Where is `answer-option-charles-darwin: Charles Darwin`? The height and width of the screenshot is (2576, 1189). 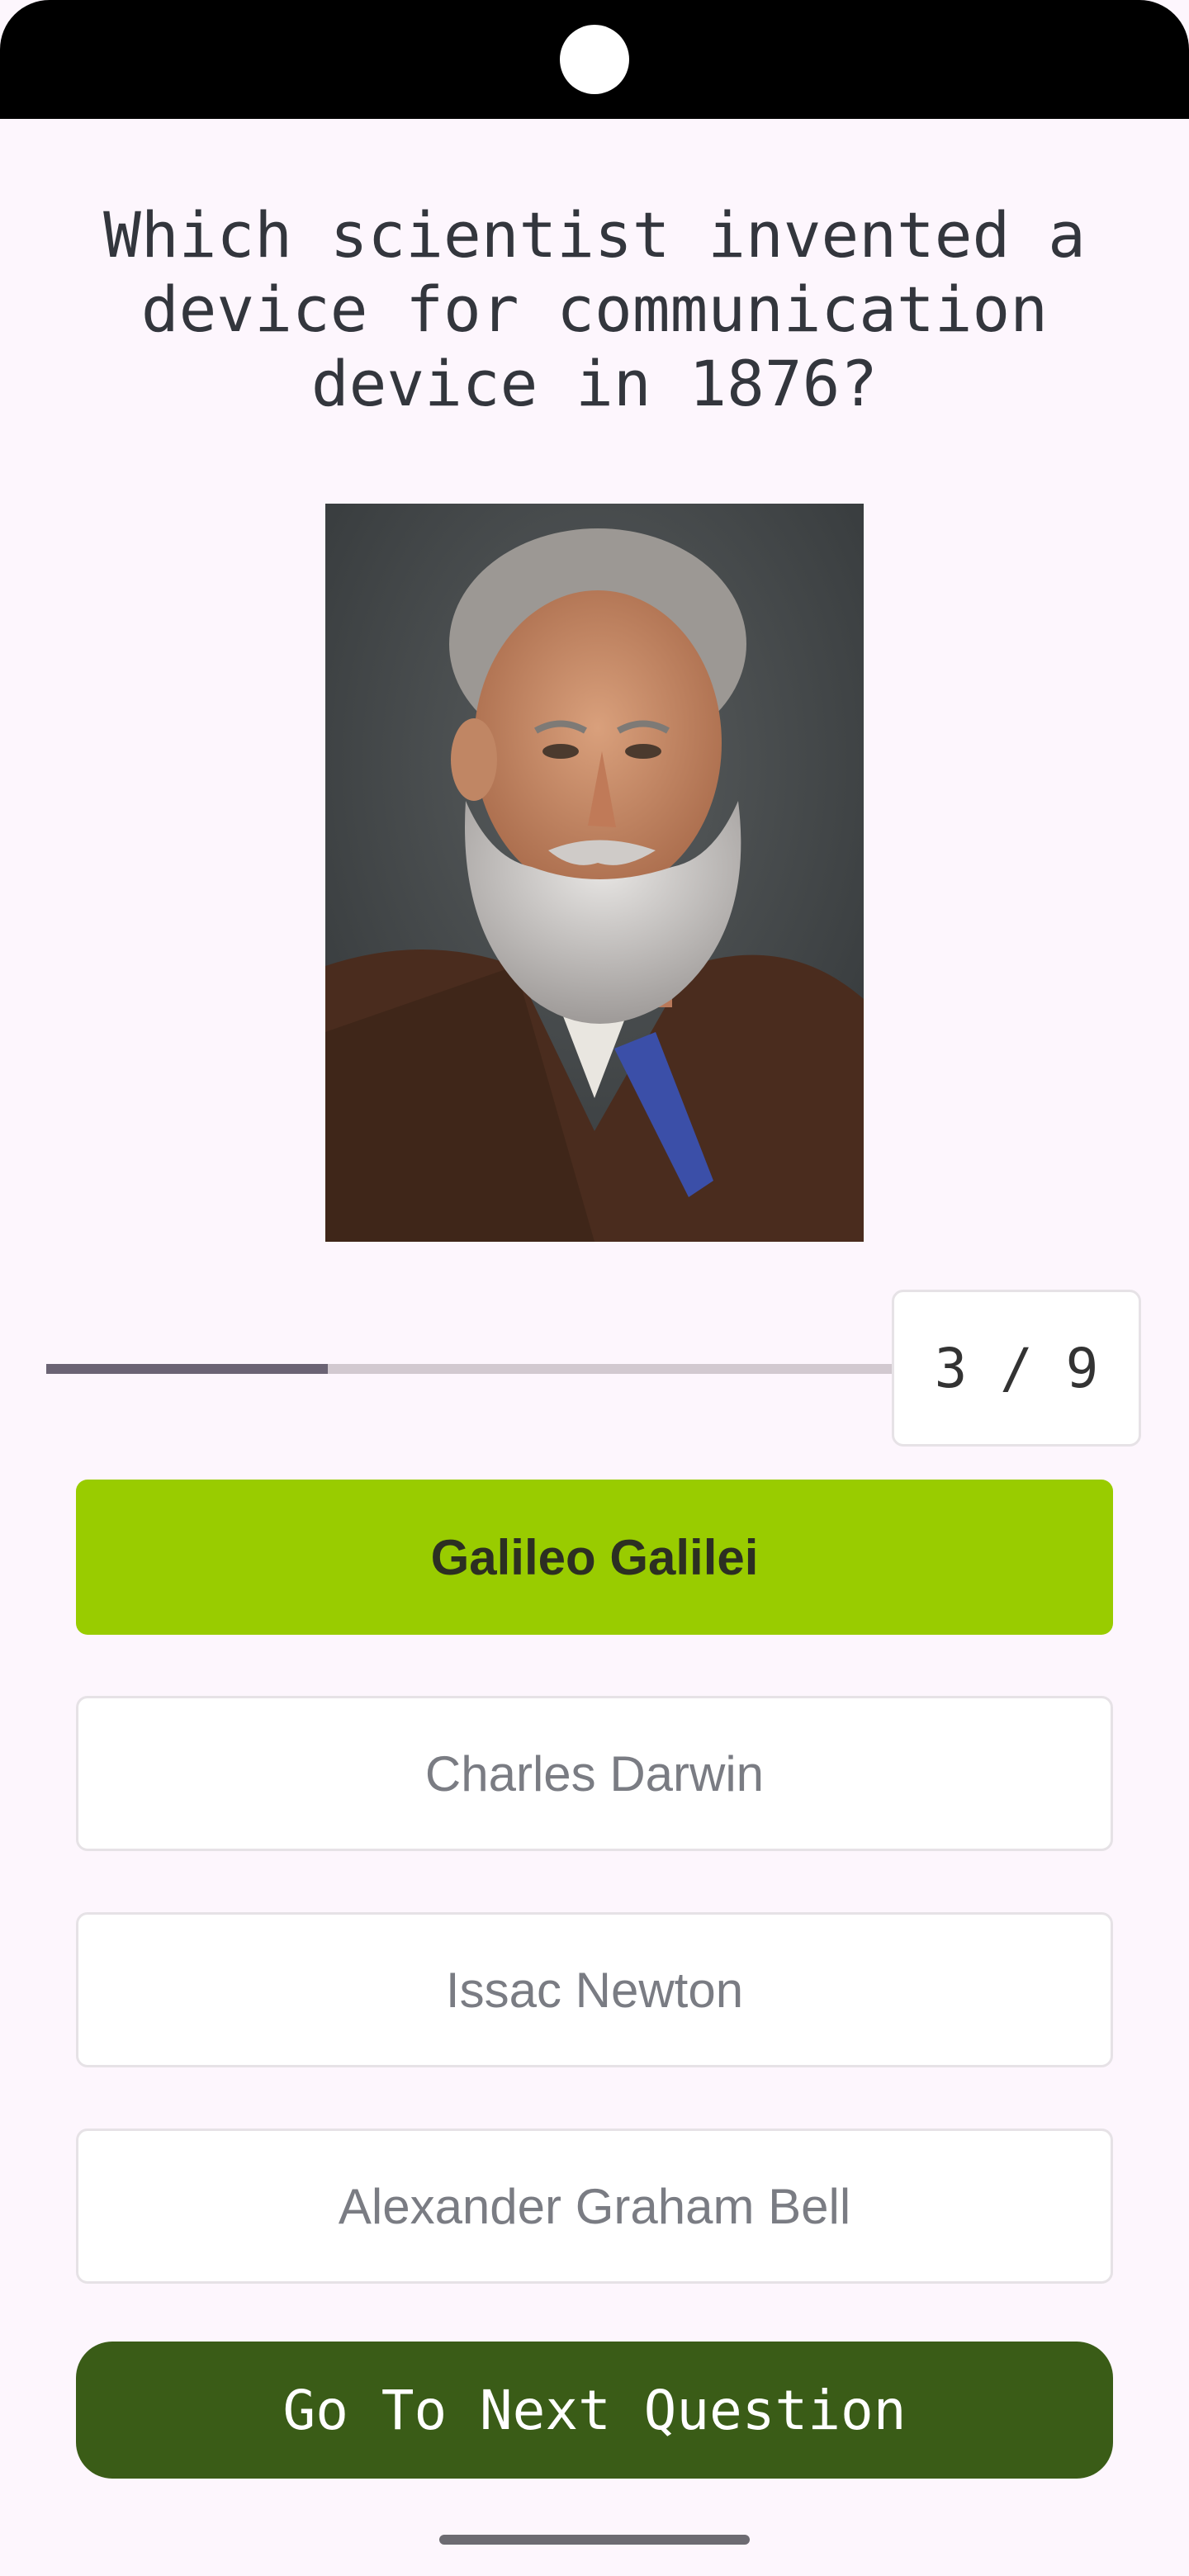
answer-option-charles-darwin: Charles Darwin is located at coordinates (594, 1773).